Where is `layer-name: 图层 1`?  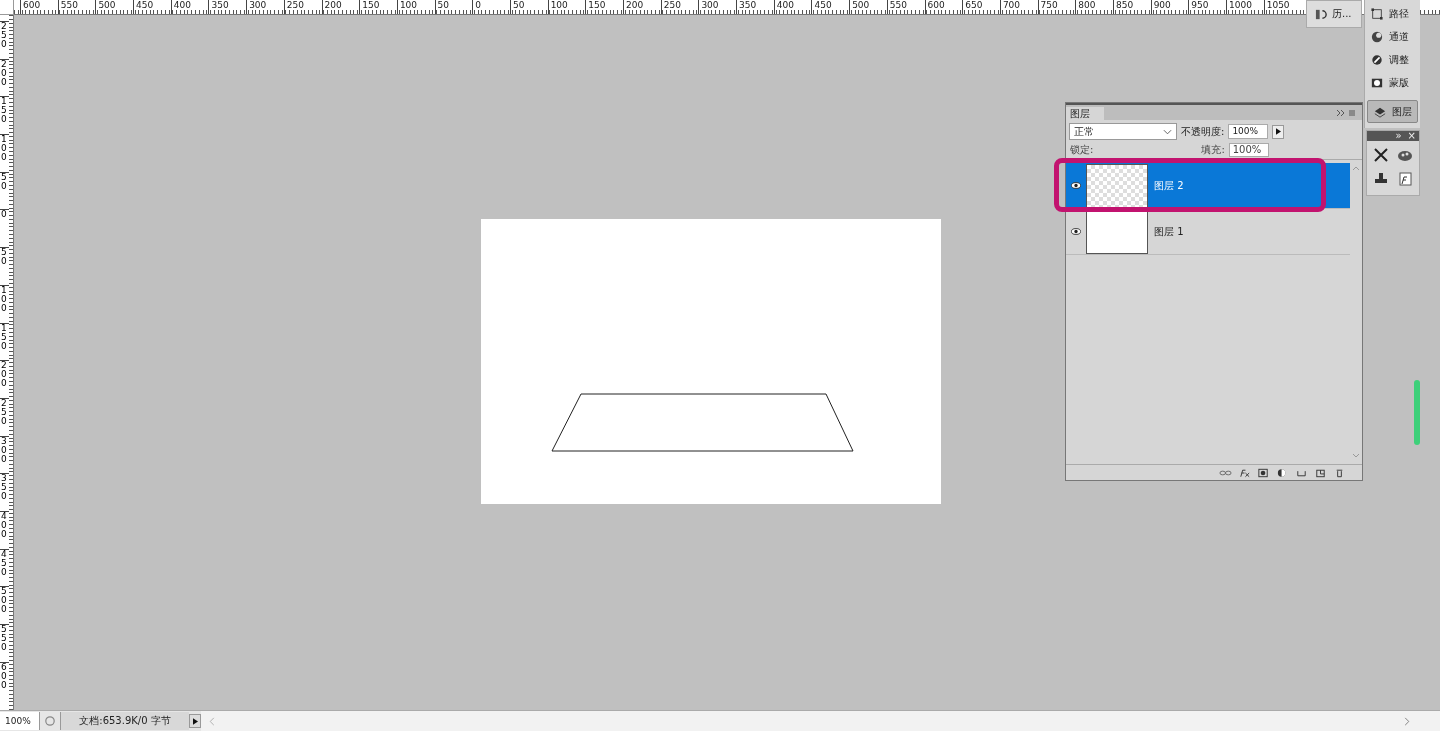 layer-name: 图层 1 is located at coordinates (1169, 231).